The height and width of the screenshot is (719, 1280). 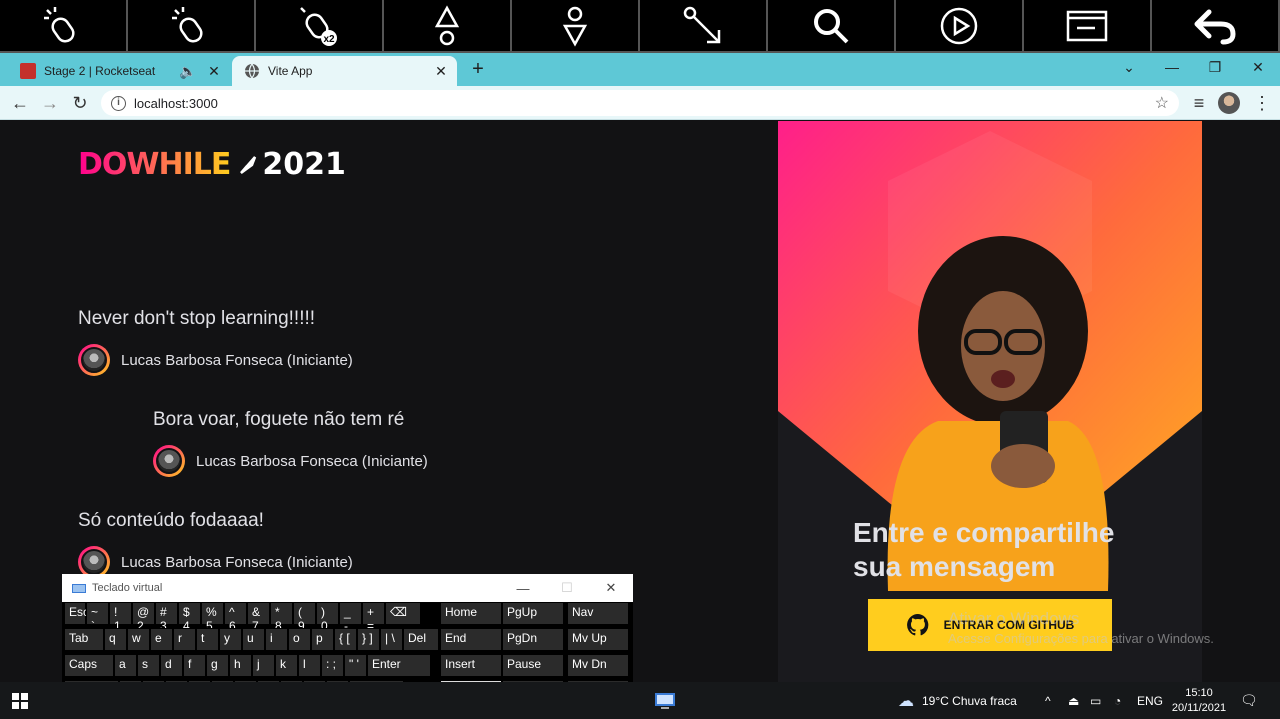 I want to click on key-0-3: @ 2, so click(x=143, y=617).